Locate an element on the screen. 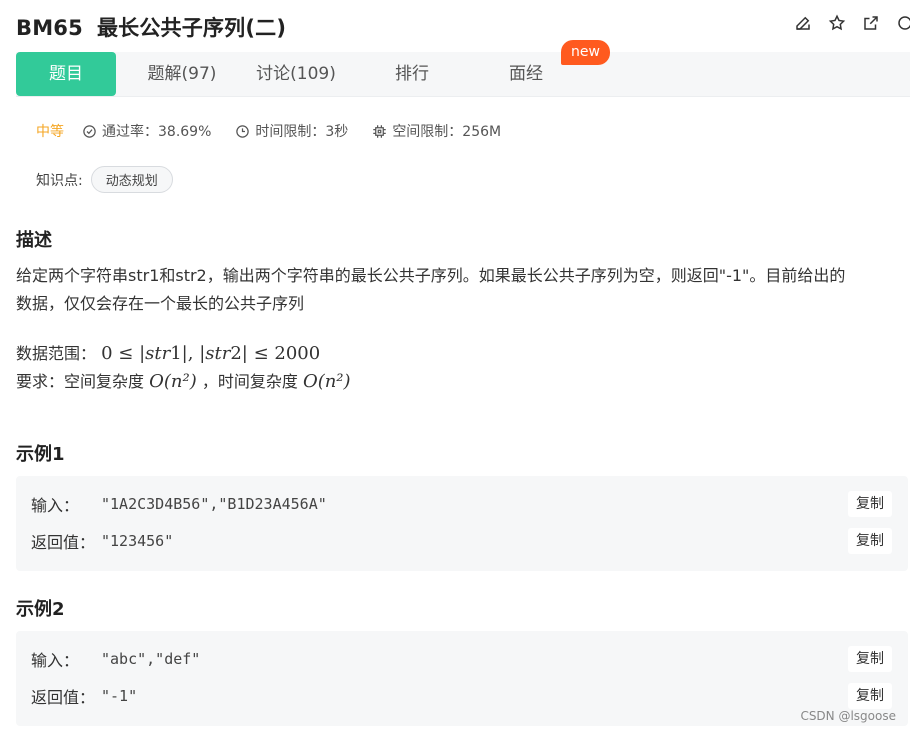 The width and height of the screenshot is (910, 733). time-limit: 时间限制：3秒 is located at coordinates (291, 131).